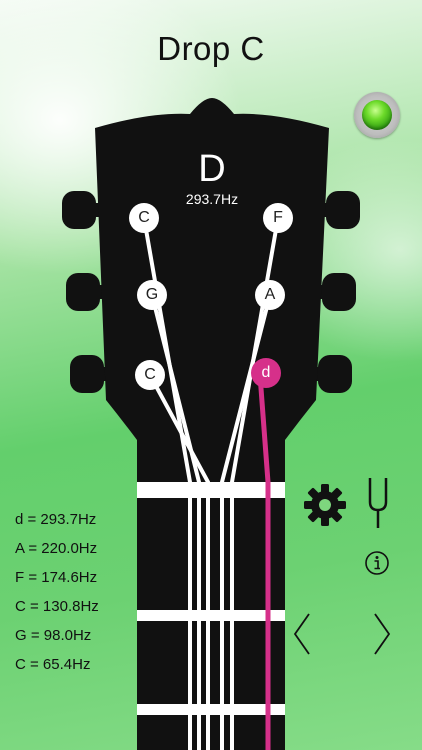 Image resolution: width=422 pixels, height=750 pixels. Describe the element at coordinates (266, 373) in the screenshot. I see `peg-right-bottom-active: d` at that location.